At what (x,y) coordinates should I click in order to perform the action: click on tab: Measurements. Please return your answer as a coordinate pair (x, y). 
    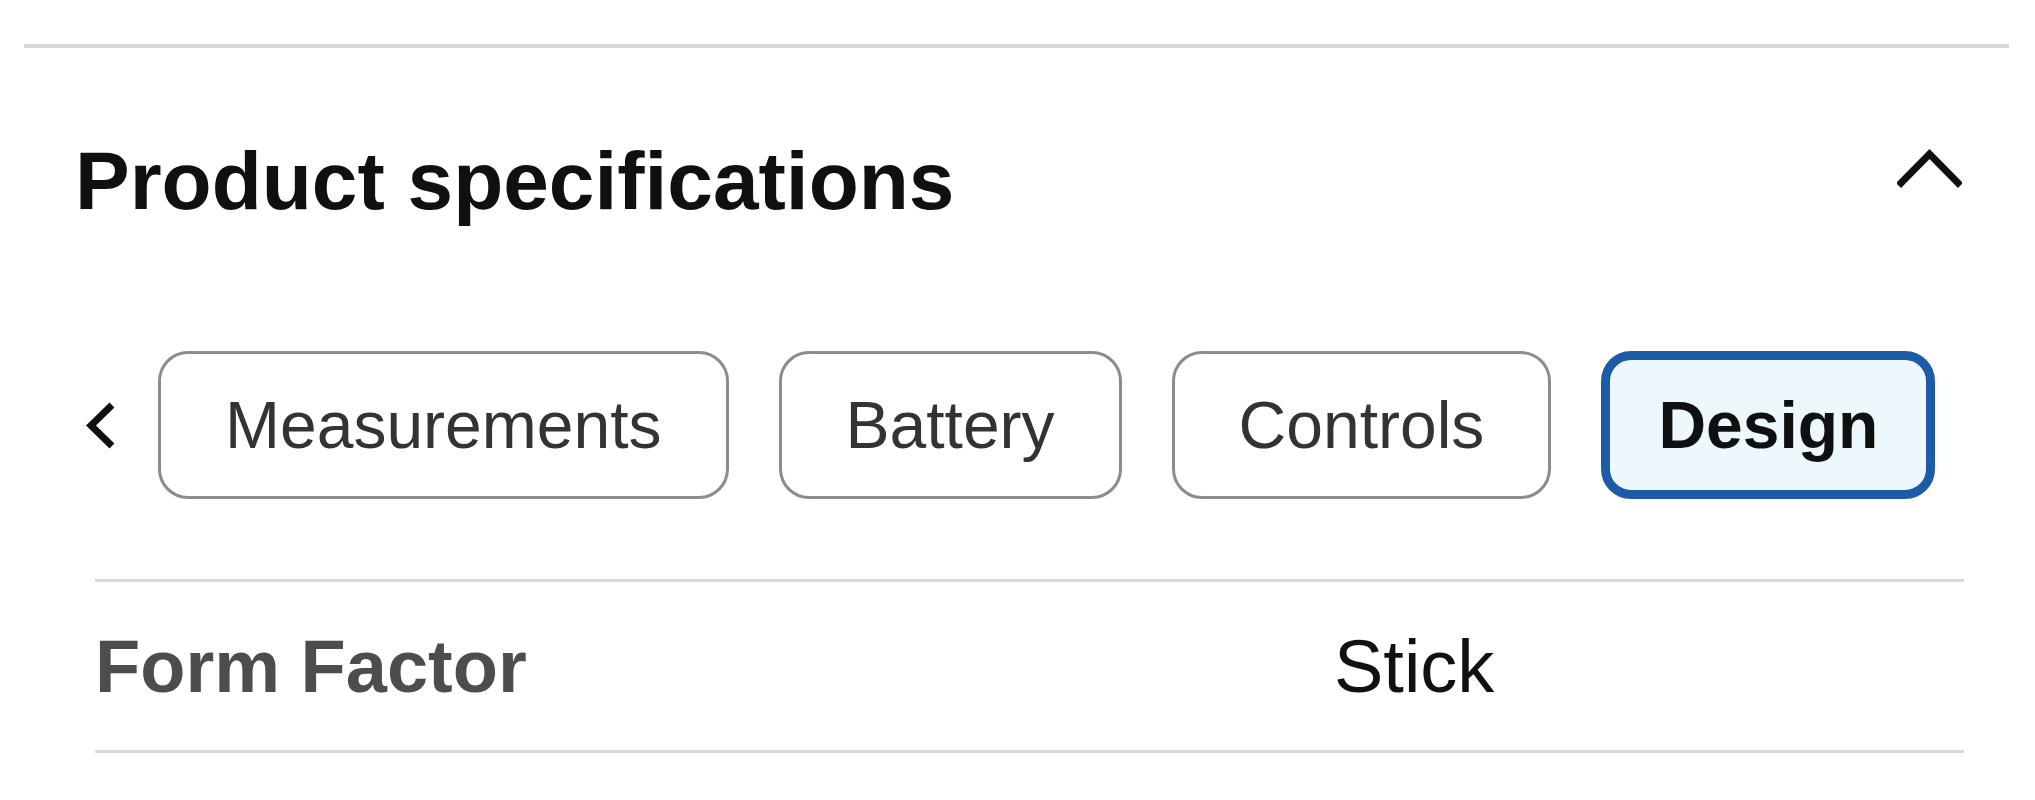
    Looking at the image, I should click on (443, 425).